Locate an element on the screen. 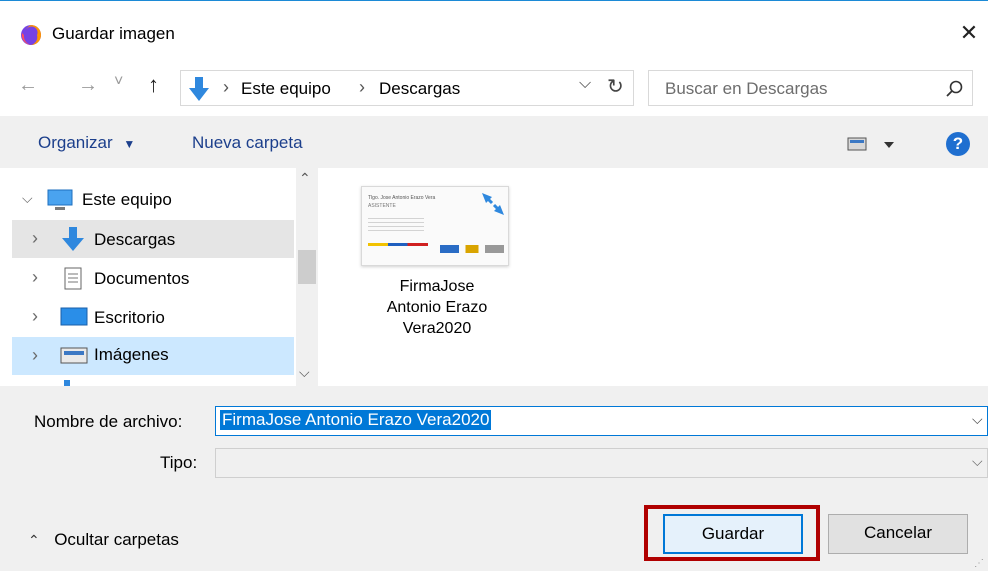 Image resolution: width=988 pixels, height=571 pixels. scroll-up-icon: ⌃ is located at coordinates (305, 178).